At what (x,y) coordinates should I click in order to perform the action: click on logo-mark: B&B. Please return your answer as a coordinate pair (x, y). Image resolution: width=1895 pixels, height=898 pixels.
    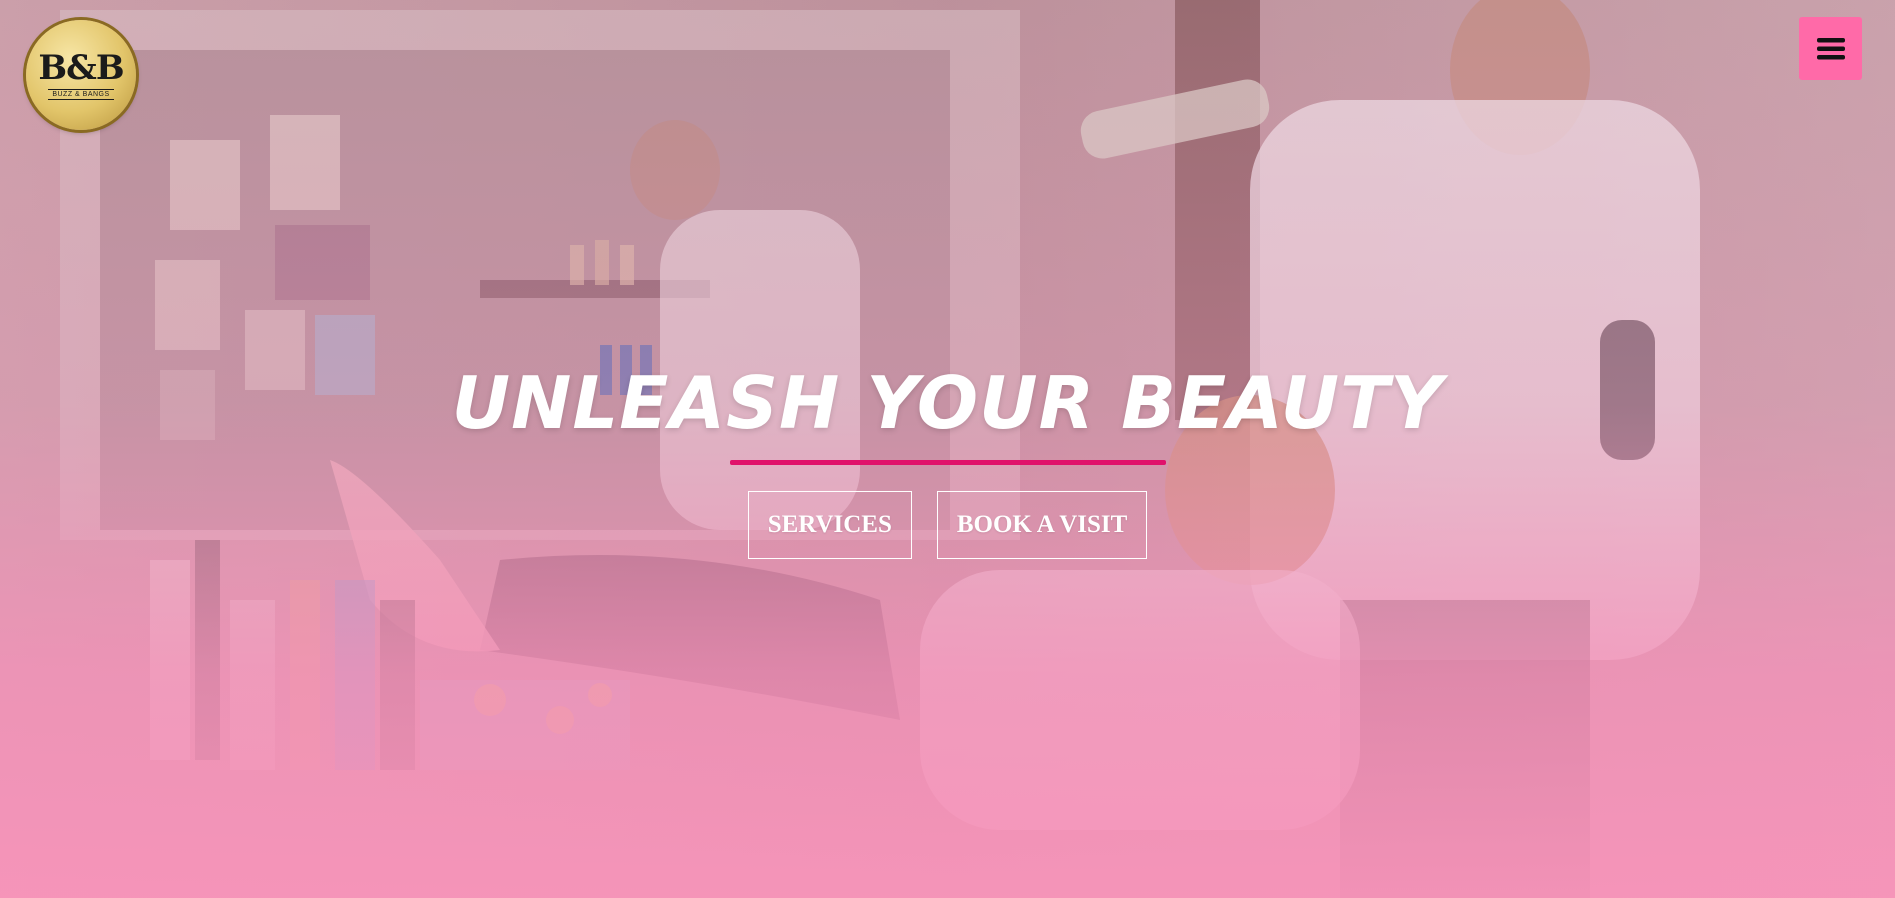
    Looking at the image, I should click on (81, 67).